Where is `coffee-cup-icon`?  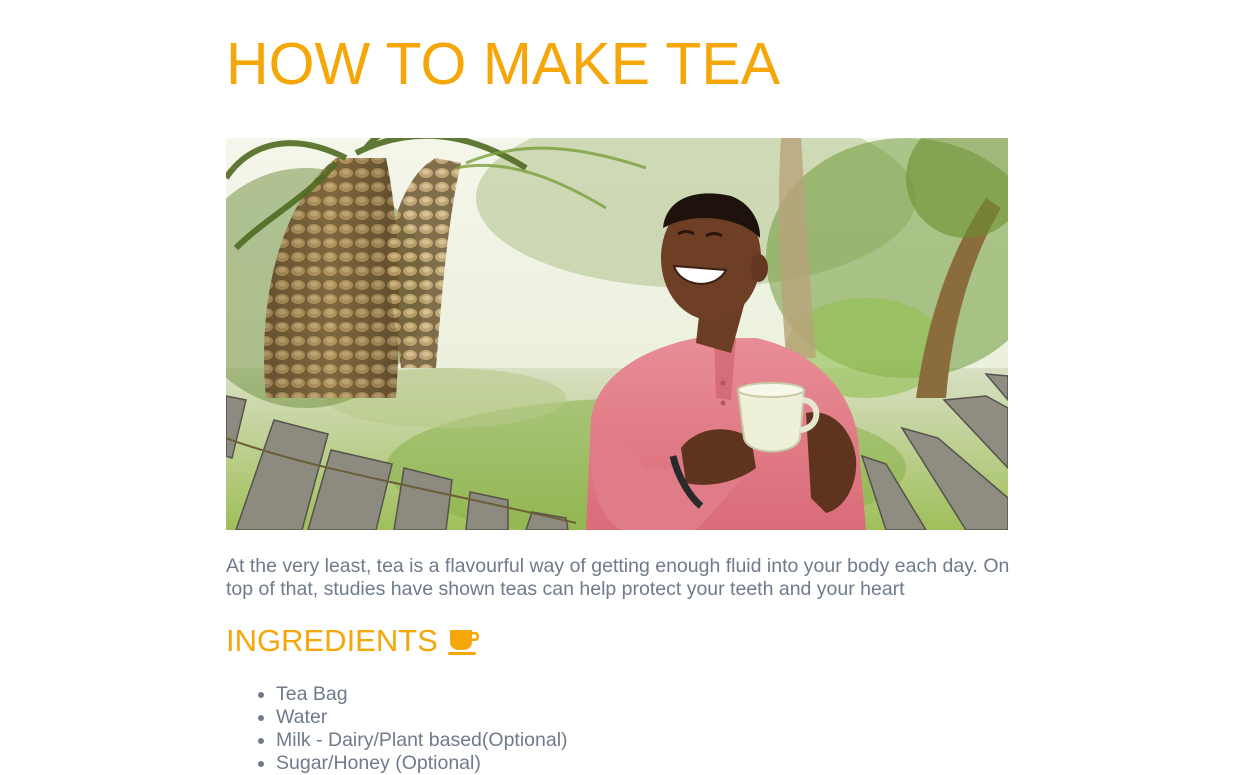 coffee-cup-icon is located at coordinates (463, 641).